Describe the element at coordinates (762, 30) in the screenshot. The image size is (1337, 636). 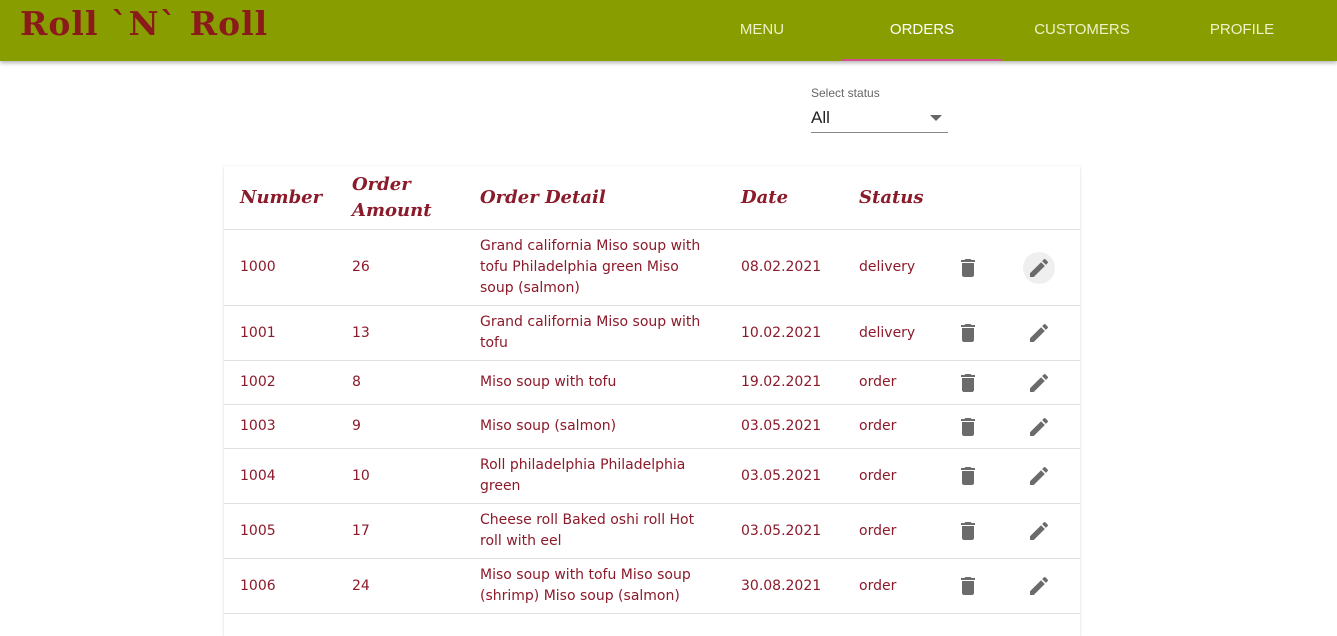
I see `tab-menu: MENU` at that location.